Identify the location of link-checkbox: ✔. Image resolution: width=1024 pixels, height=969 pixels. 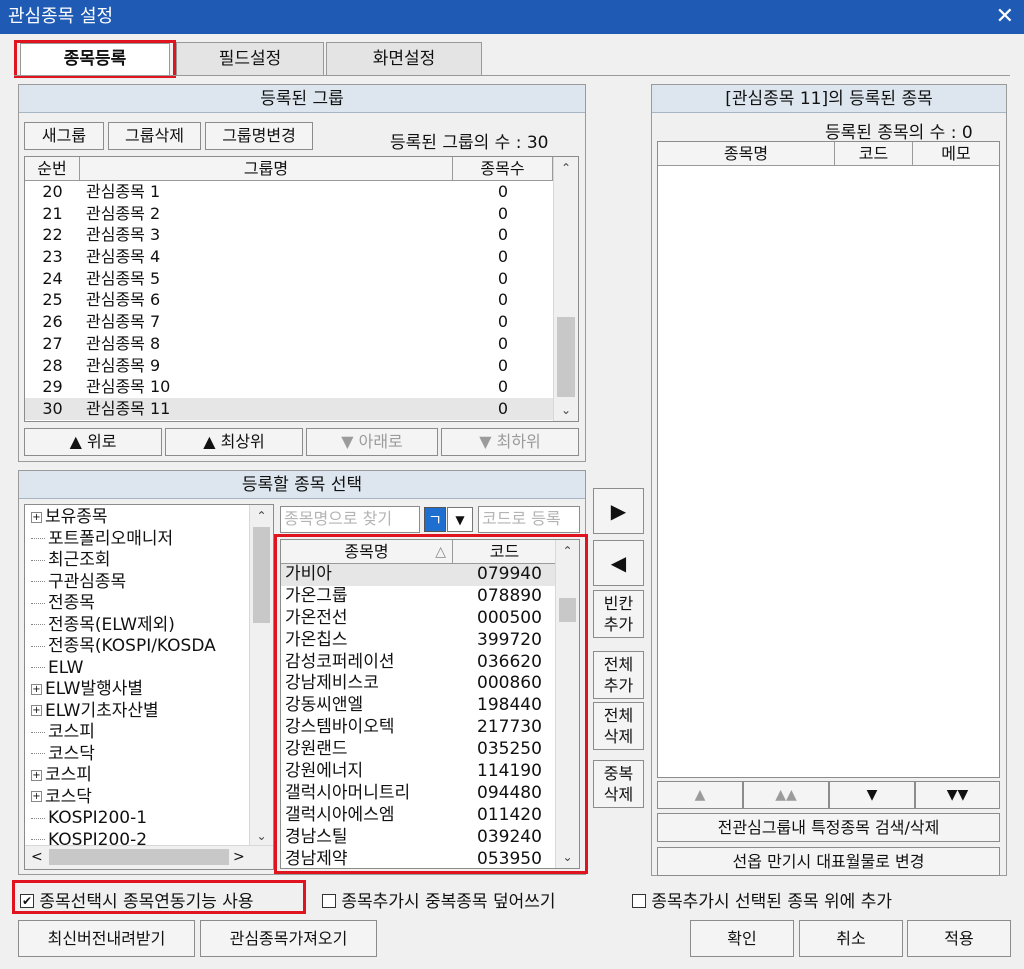
(27, 901).